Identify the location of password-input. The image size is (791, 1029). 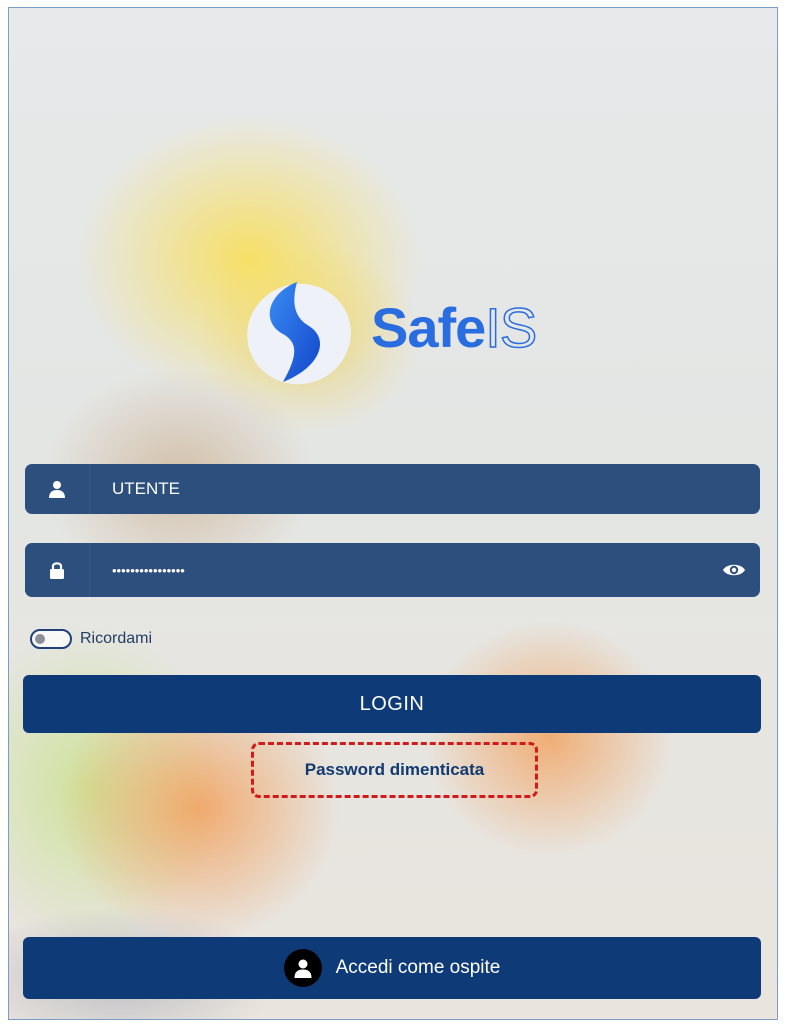
(399, 570).